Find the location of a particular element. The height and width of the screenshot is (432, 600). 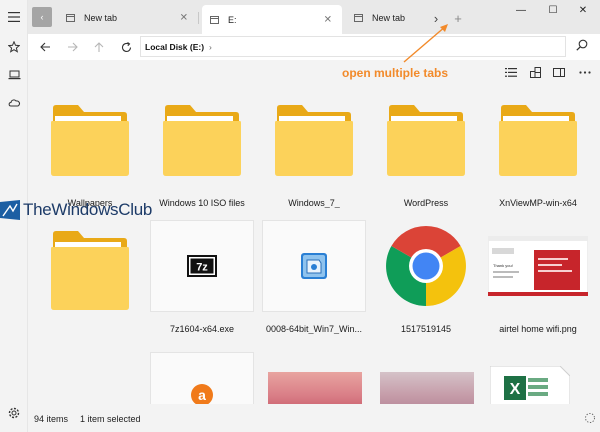

tab-separator is located at coordinates (198, 18).